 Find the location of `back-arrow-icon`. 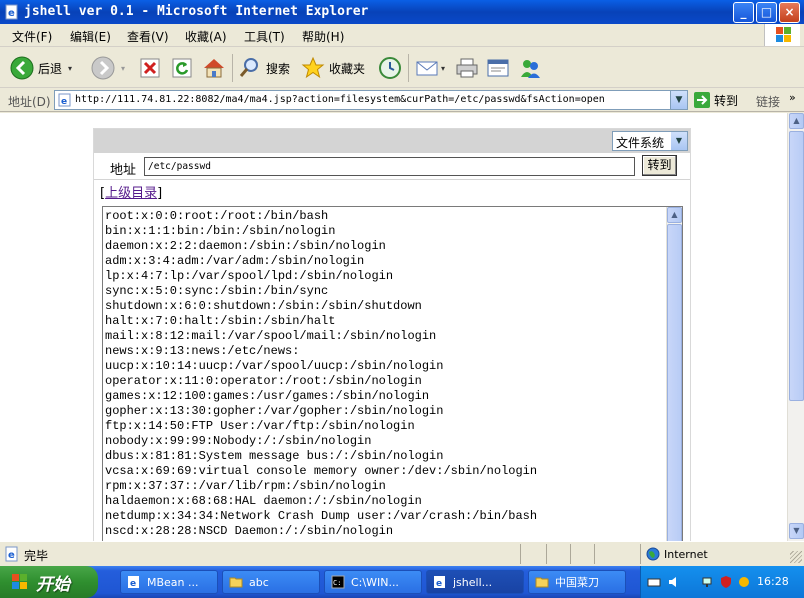

back-arrow-icon is located at coordinates (22, 68).